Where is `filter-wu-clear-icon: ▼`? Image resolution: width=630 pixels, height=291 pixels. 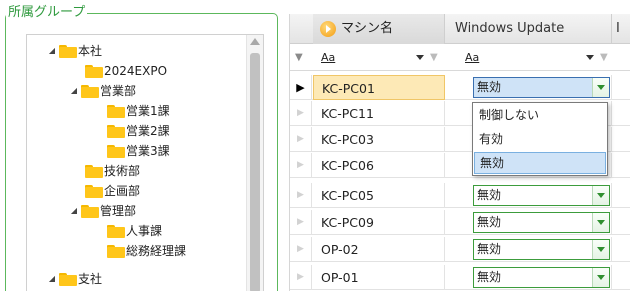 filter-wu-clear-icon: ▼ is located at coordinates (604, 57).